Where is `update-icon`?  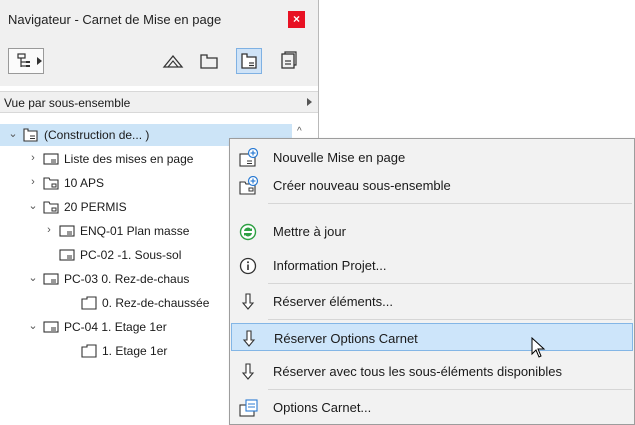 update-icon is located at coordinates (249, 233).